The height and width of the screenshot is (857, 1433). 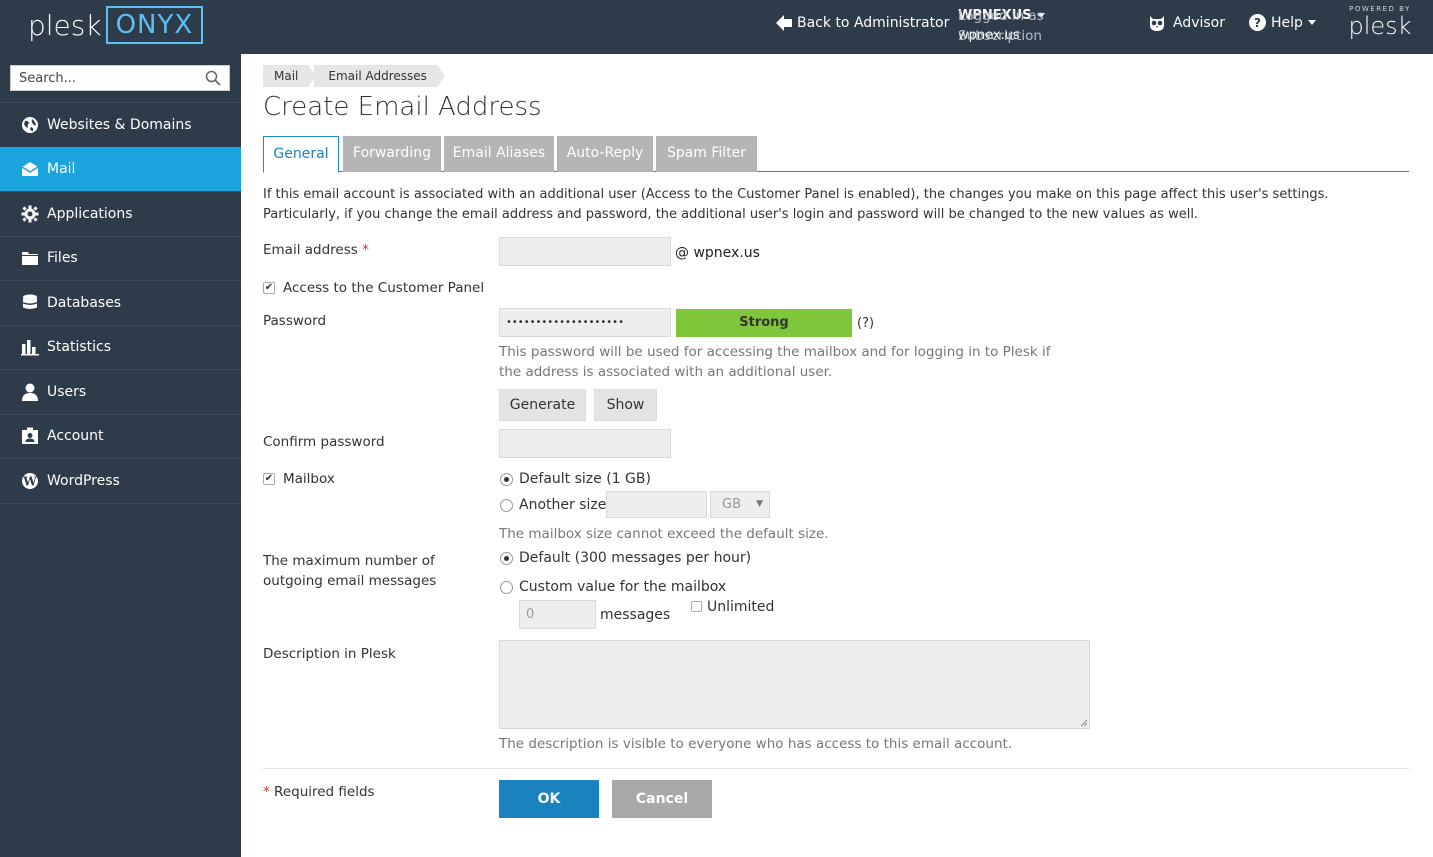 I want to click on tab-auto-reply: Auto-Reply, so click(x=605, y=154).